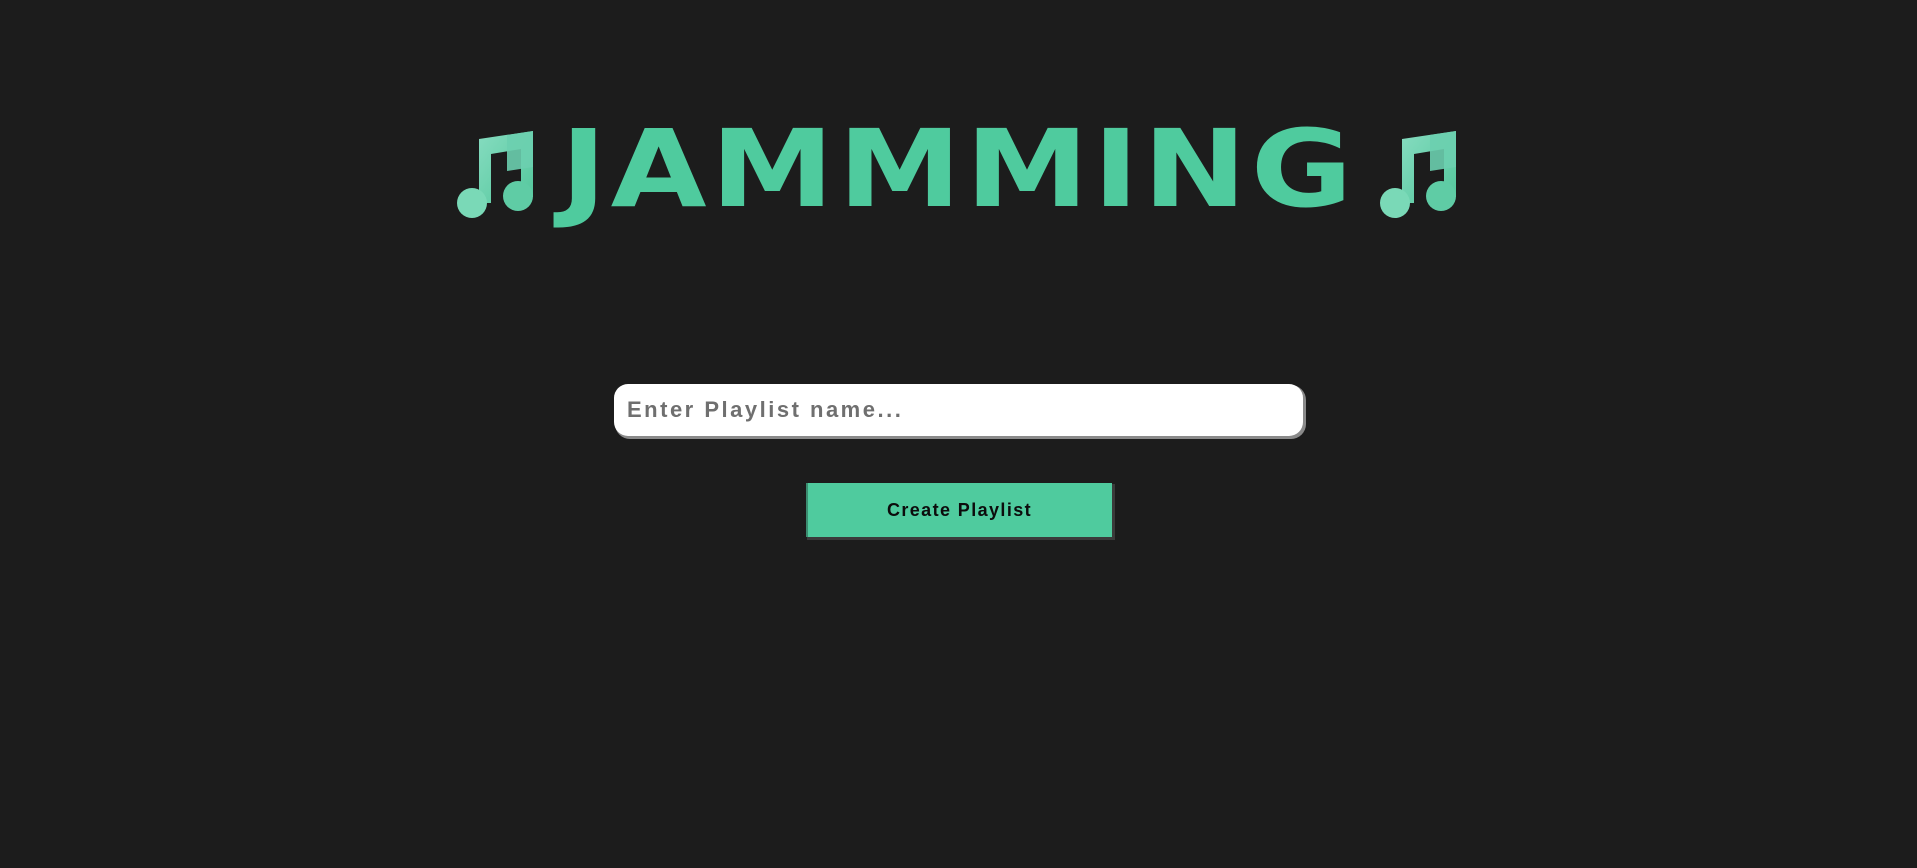 Image resolution: width=1917 pixels, height=868 pixels. Describe the element at coordinates (958, 410) in the screenshot. I see `playlist-name-input` at that location.